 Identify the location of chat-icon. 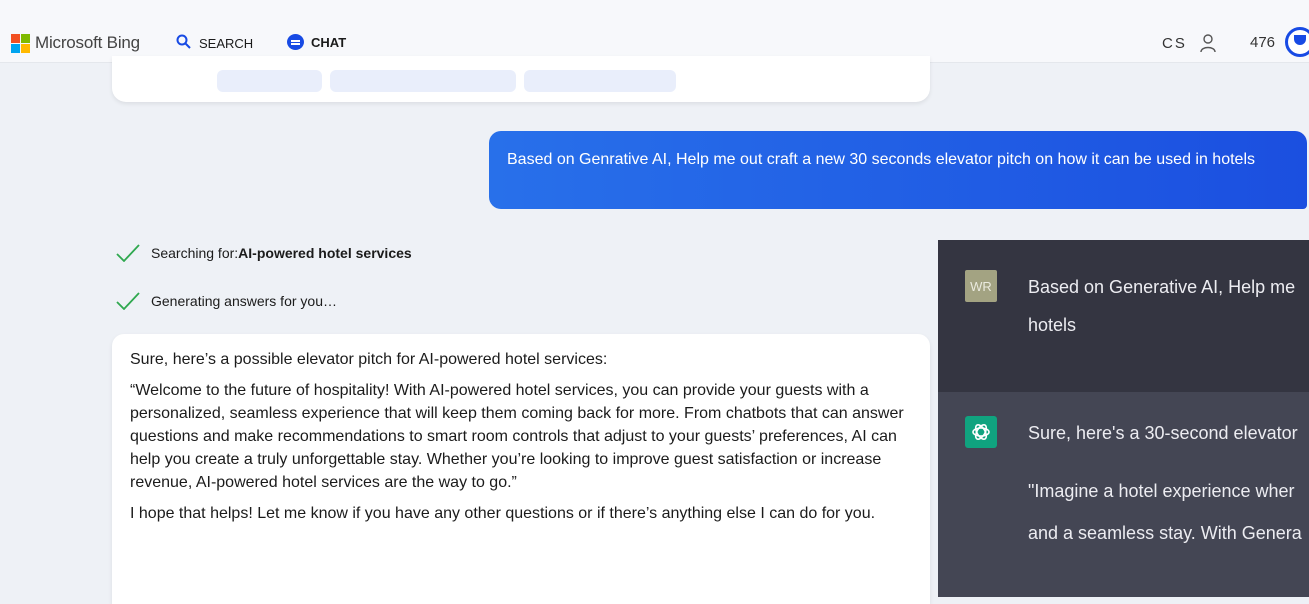
(295, 42).